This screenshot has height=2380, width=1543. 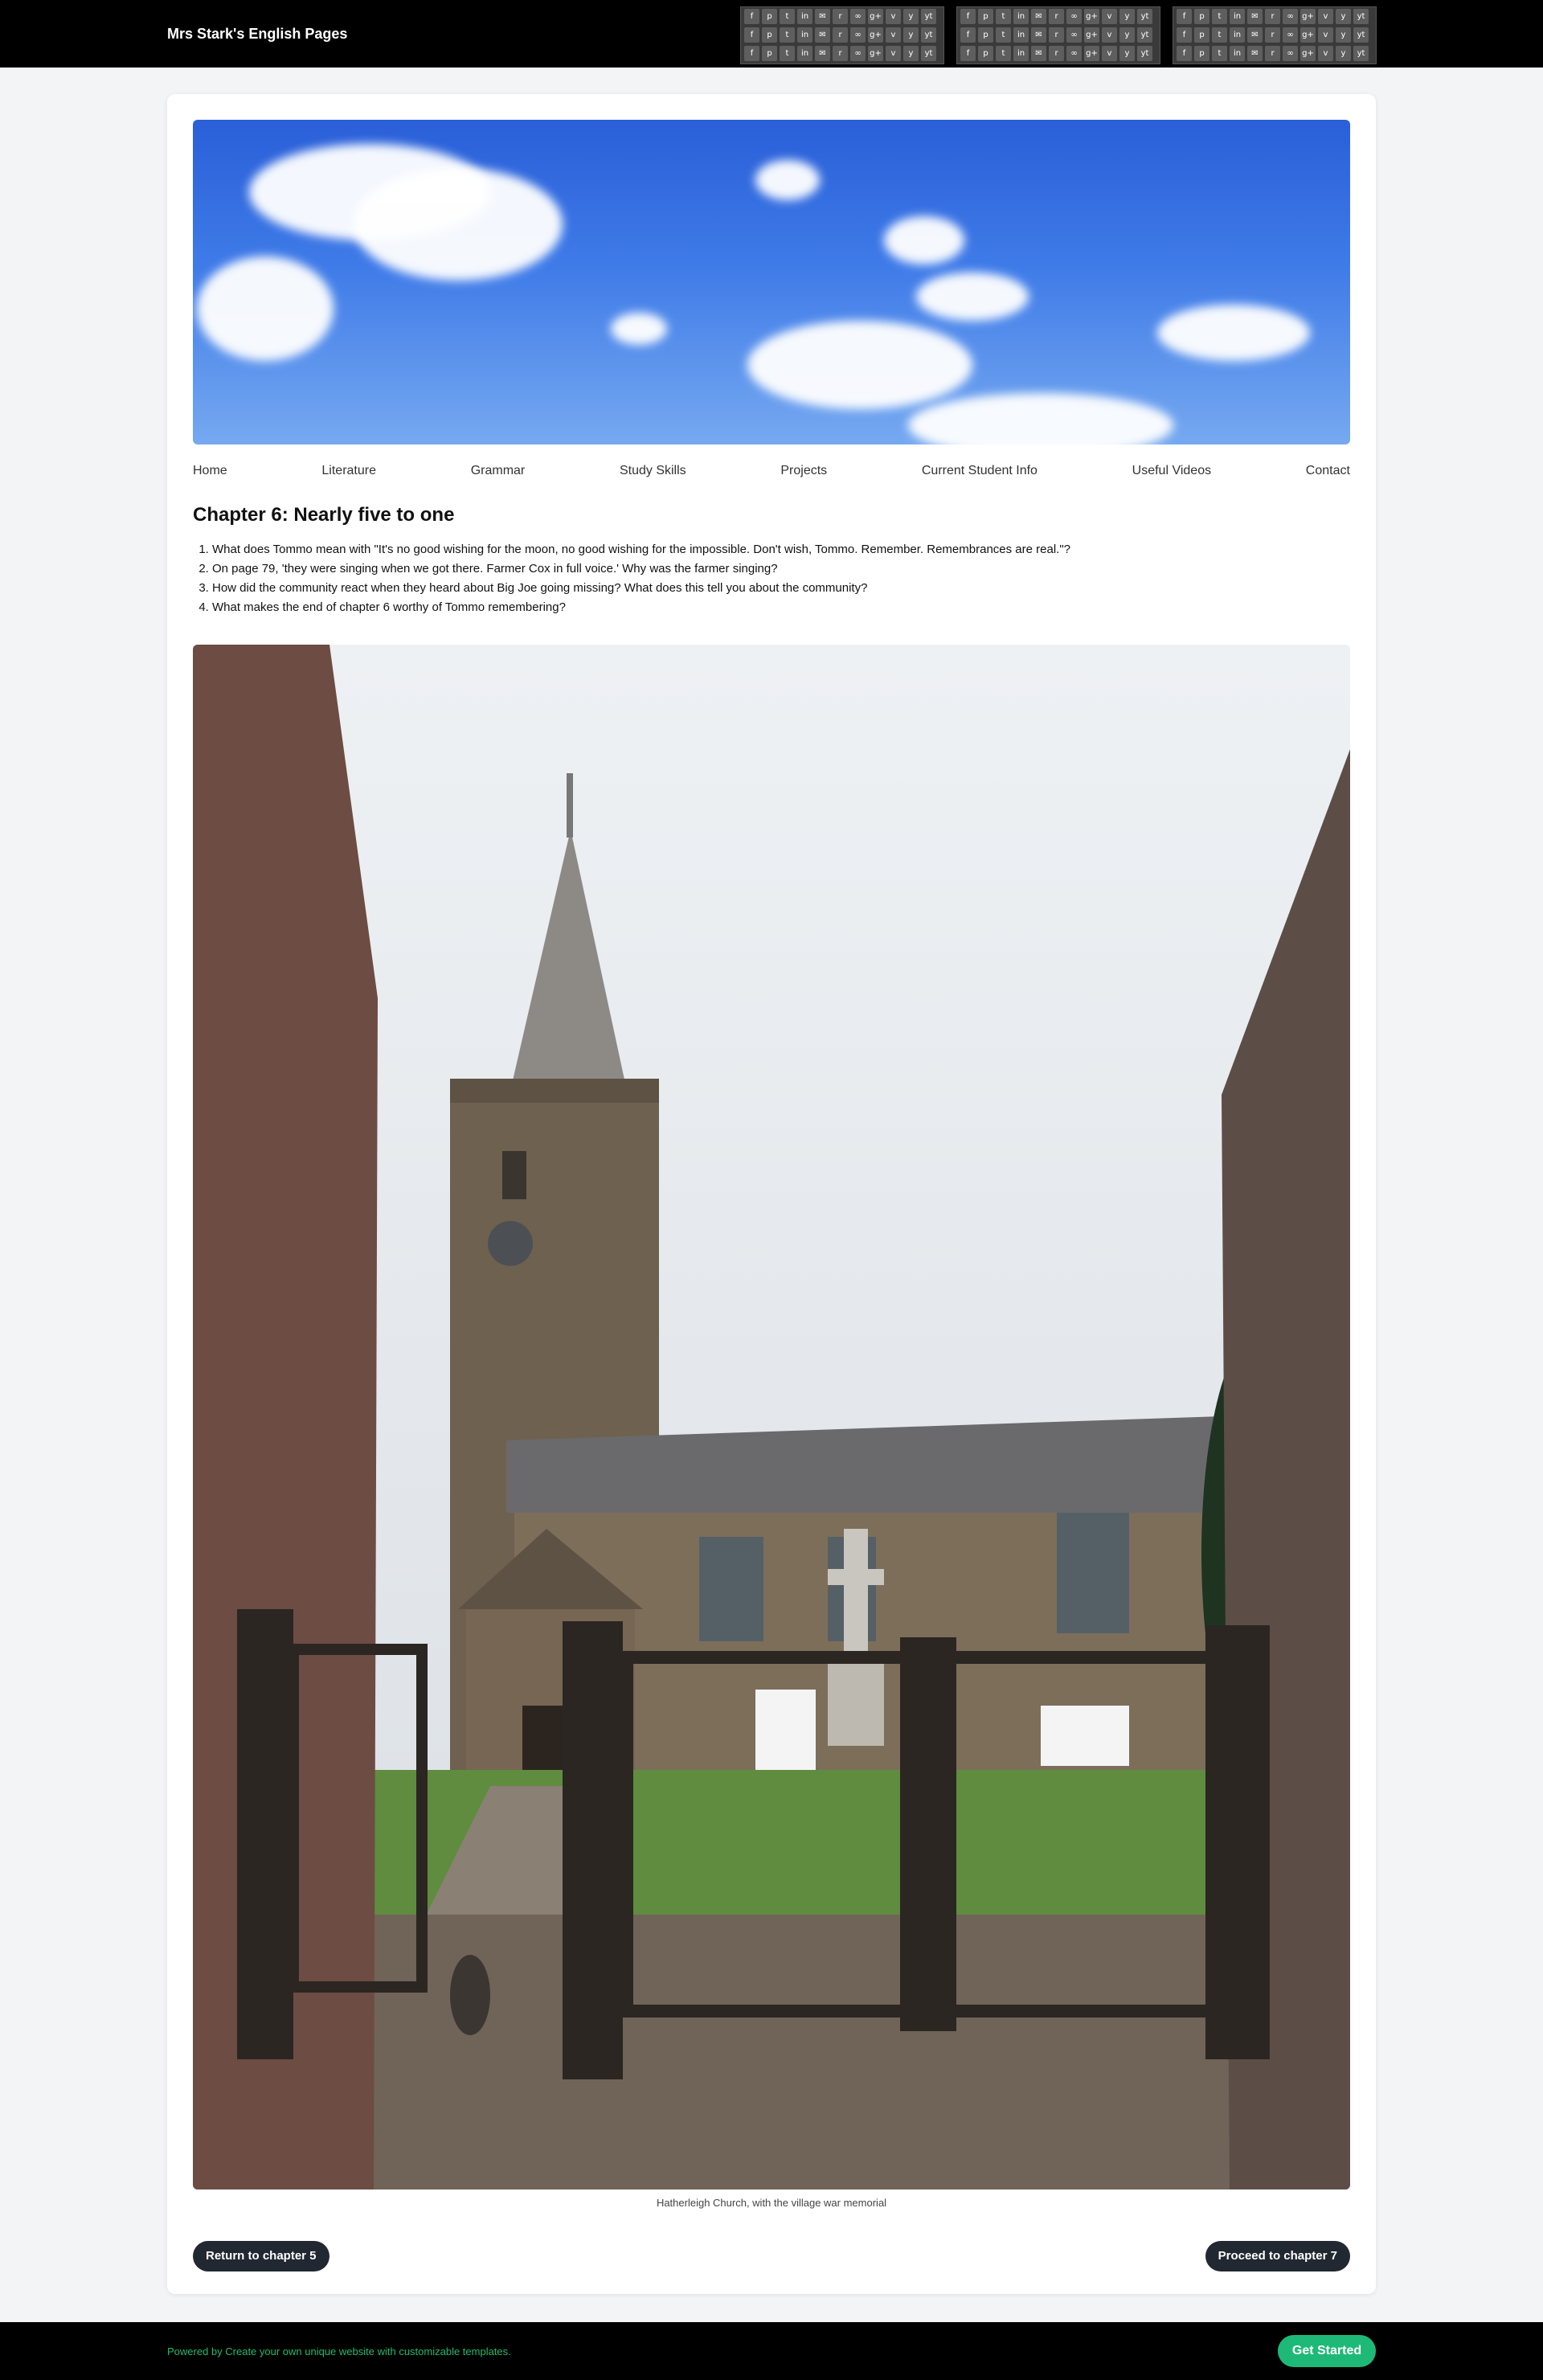 I want to click on nav-item-study-skills: Study Skills, so click(x=653, y=471).